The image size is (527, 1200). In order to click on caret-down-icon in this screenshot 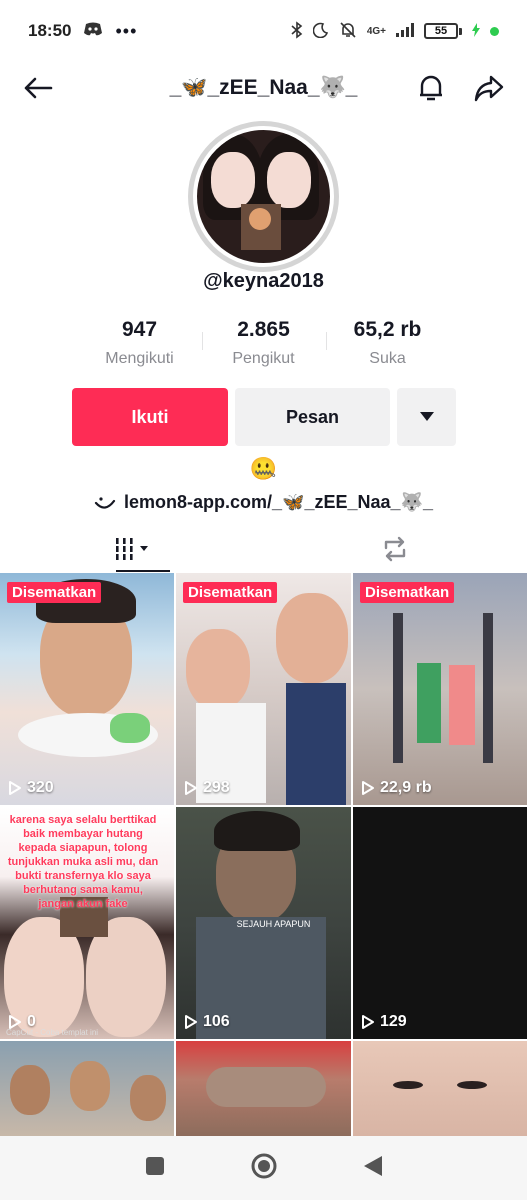, I will do `click(426, 416)`.